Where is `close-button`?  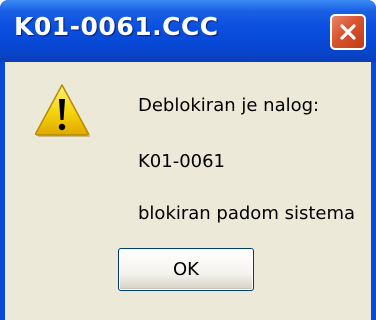 close-button is located at coordinates (348, 32).